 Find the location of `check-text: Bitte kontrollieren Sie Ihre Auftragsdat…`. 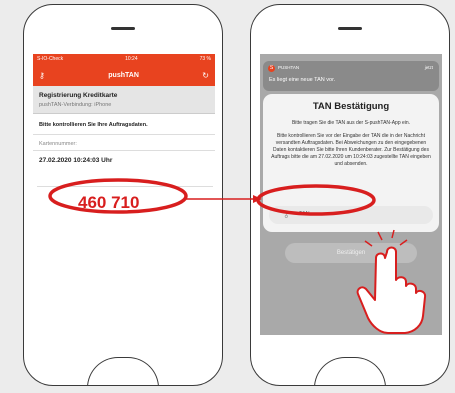

check-text: Bitte kontrollieren Sie Ihre Auftragsdat… is located at coordinates (124, 124).